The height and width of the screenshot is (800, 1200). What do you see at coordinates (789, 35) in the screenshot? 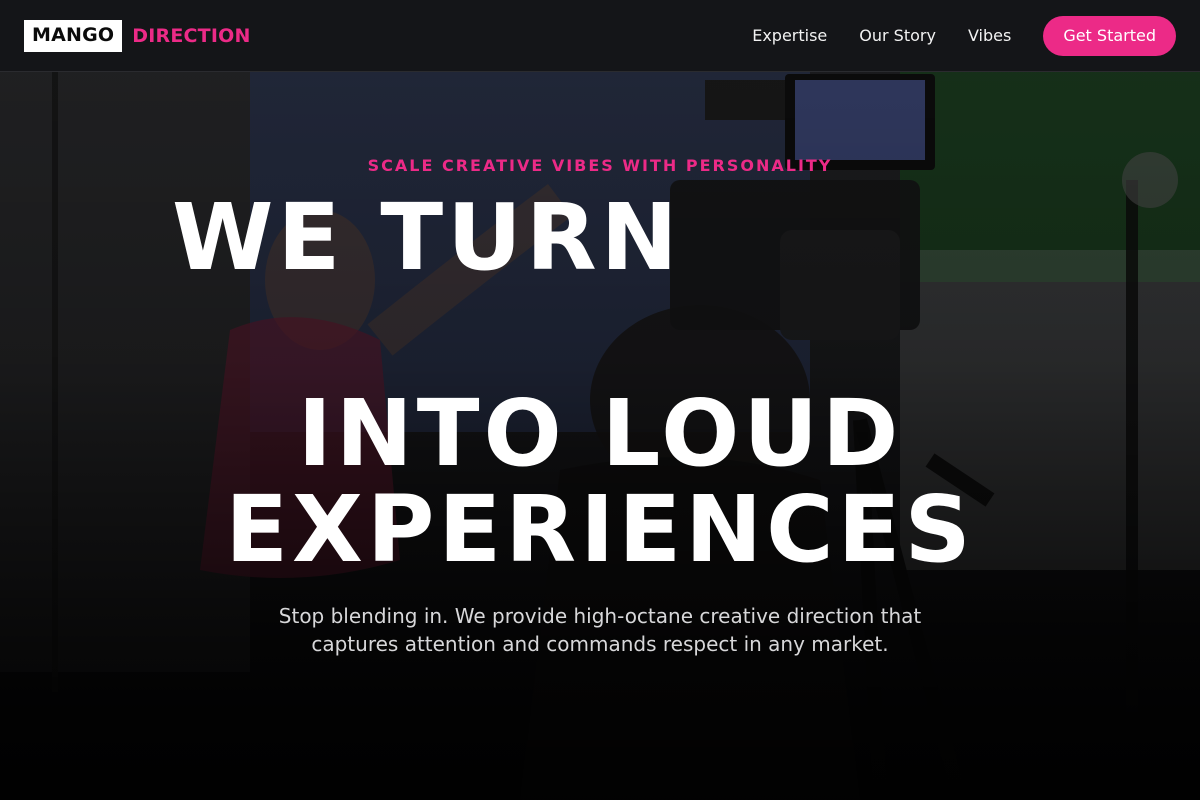
I see `nav-link-expertise: Expertise` at bounding box center [789, 35].